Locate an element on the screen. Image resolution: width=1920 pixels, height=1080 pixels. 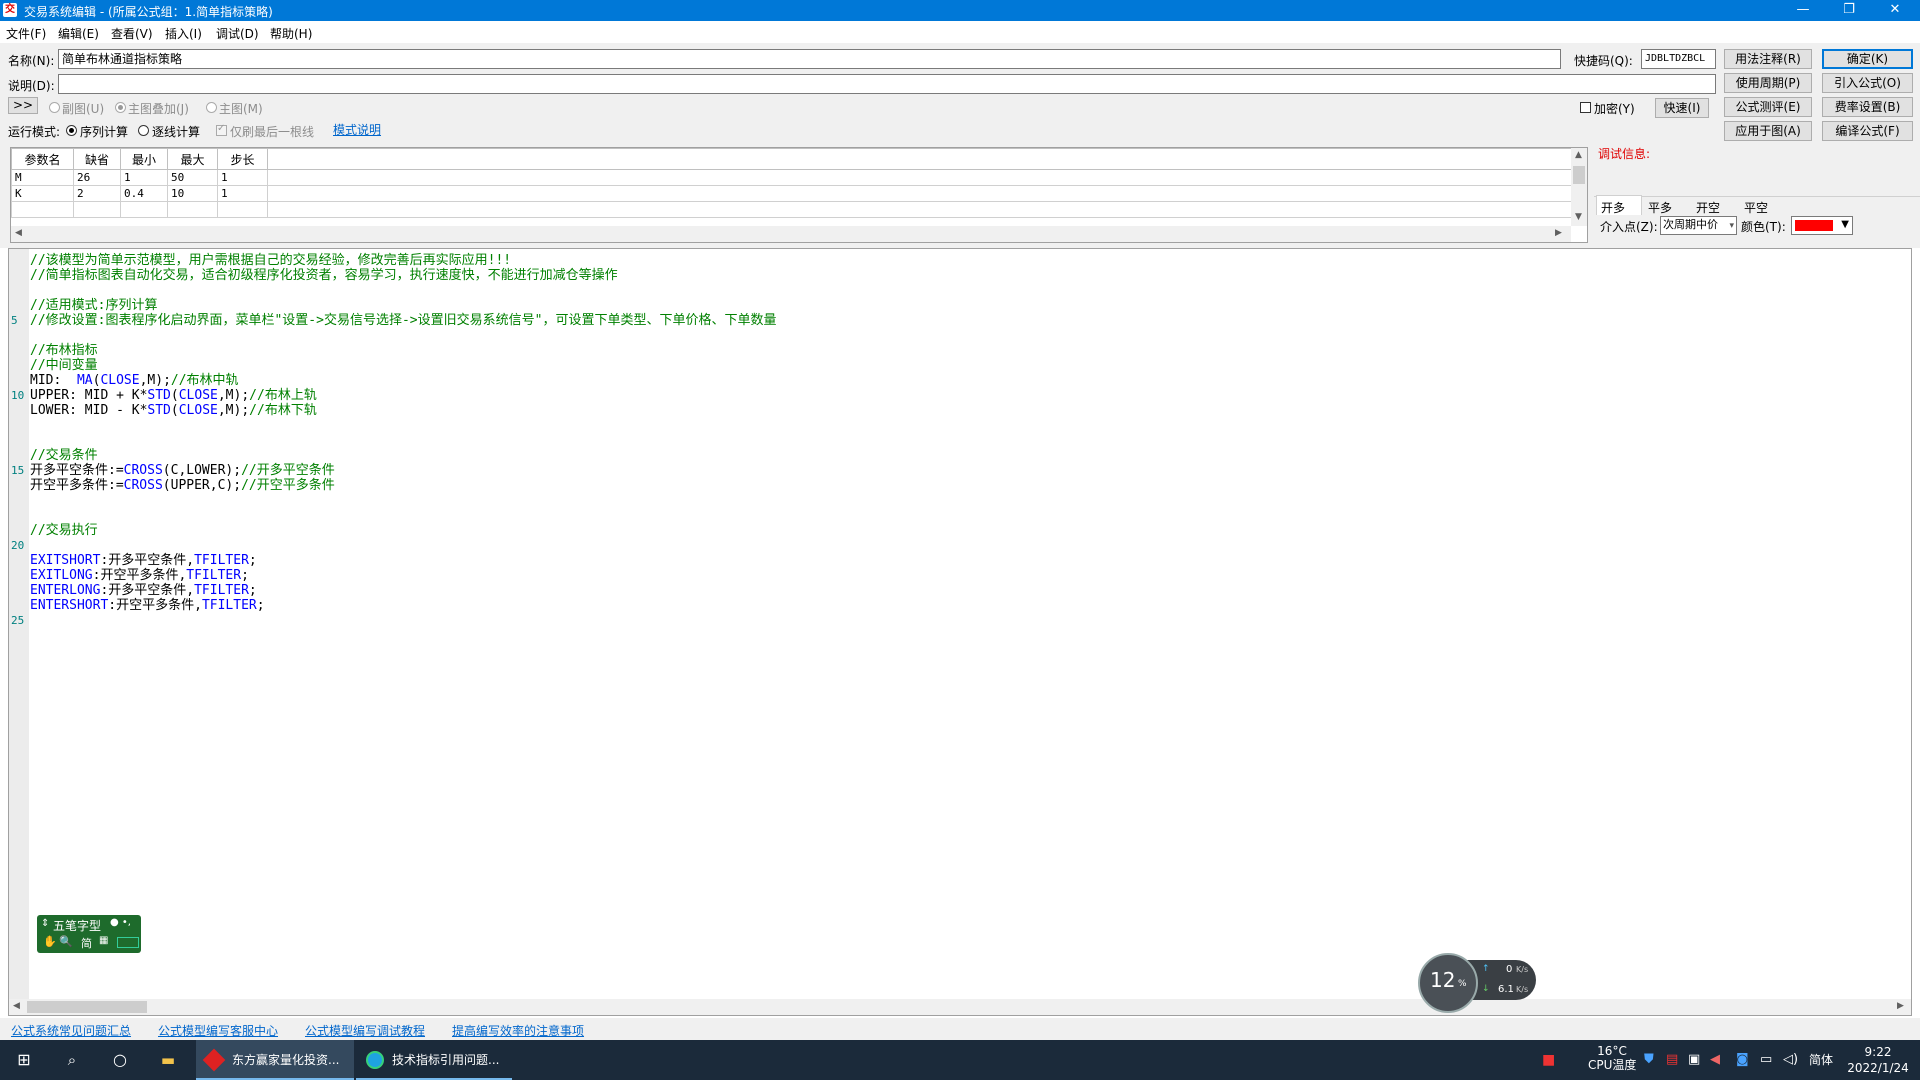
tab-close-short: 平空 is located at coordinates (1756, 207).